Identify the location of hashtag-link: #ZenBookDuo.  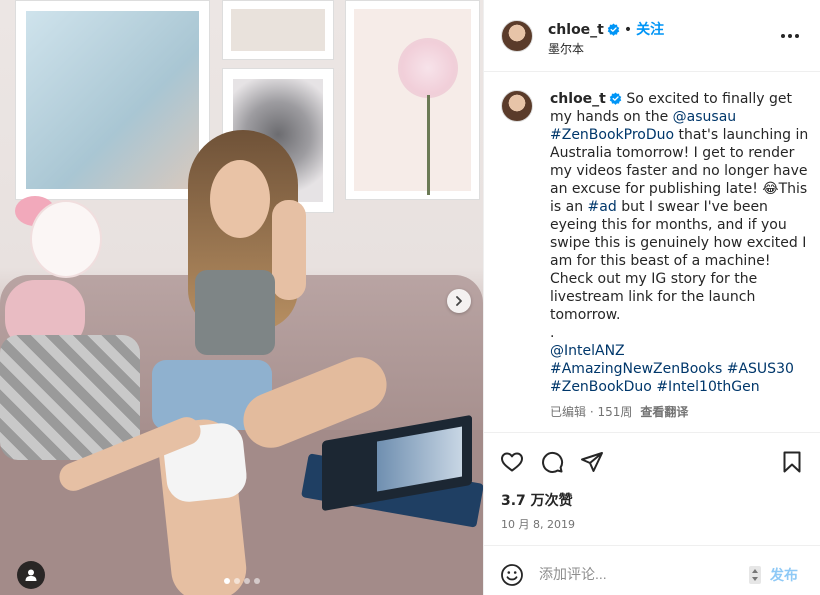
(601, 387).